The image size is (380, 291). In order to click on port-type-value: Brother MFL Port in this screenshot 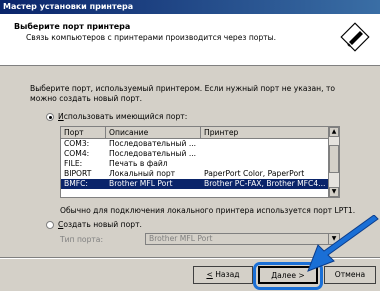, I will do `click(181, 238)`.